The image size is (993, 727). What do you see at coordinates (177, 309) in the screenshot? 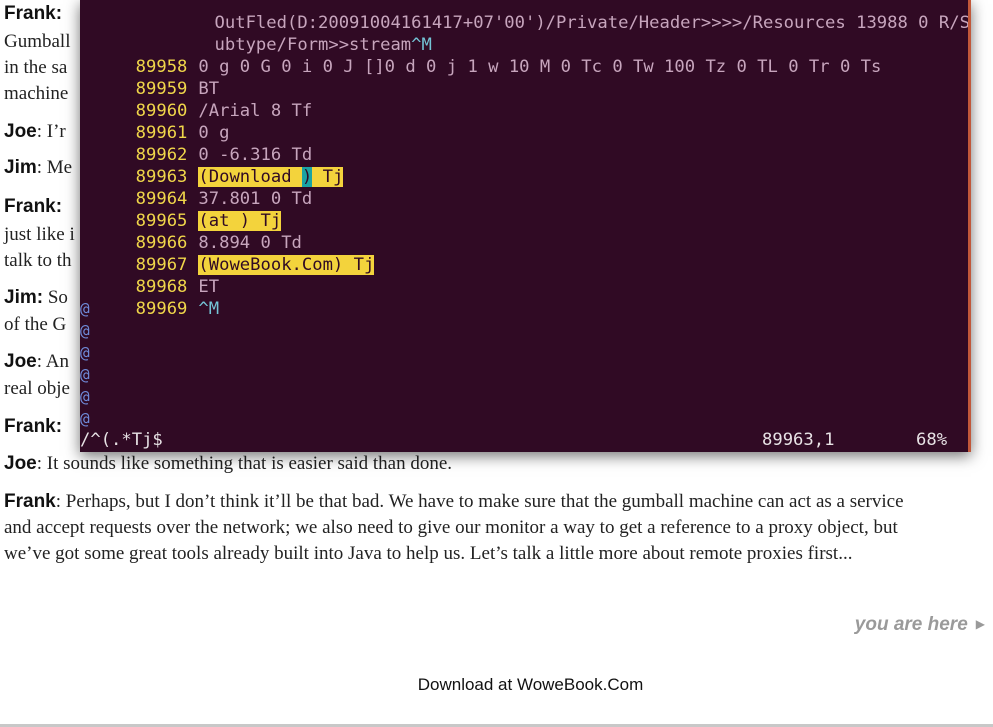
I see `code-line: 89969 ^M` at bounding box center [177, 309].